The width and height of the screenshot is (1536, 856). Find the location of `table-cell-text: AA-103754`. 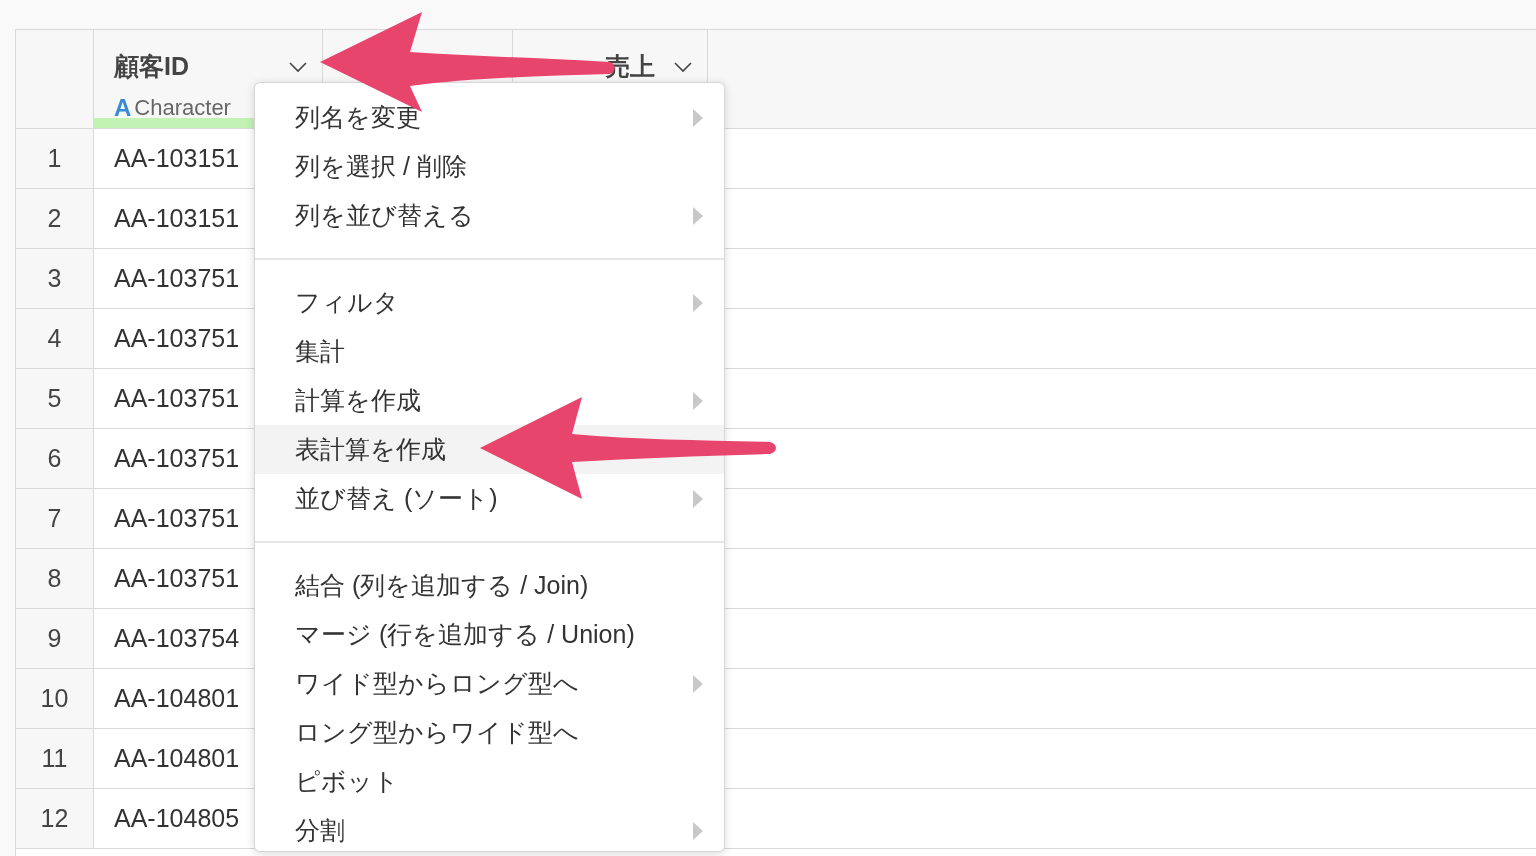

table-cell-text: AA-103754 is located at coordinates (177, 638).